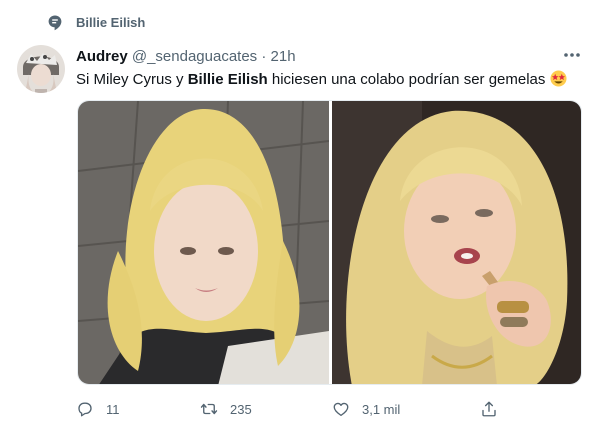 Image resolution: width=600 pixels, height=432 pixels. I want to click on more-button, so click(572, 55).